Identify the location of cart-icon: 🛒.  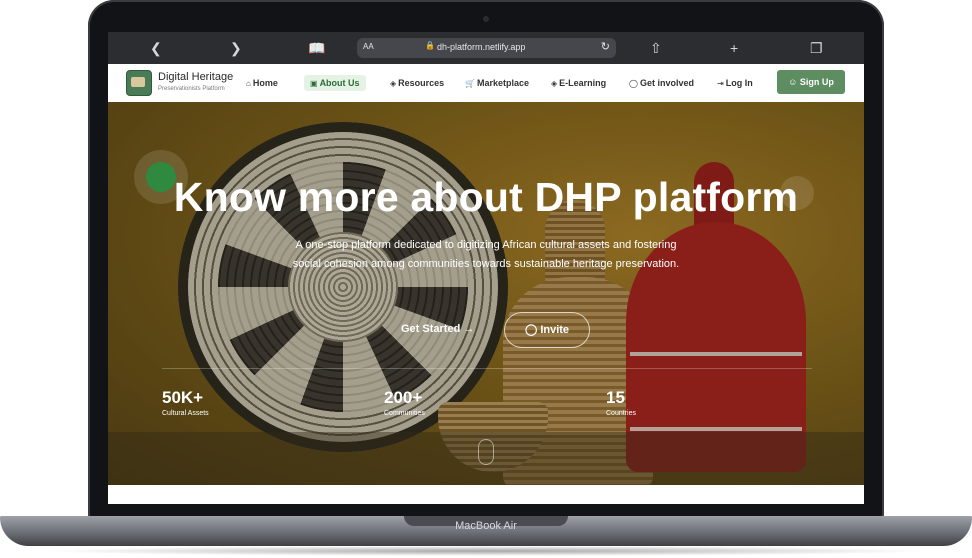
(470, 83).